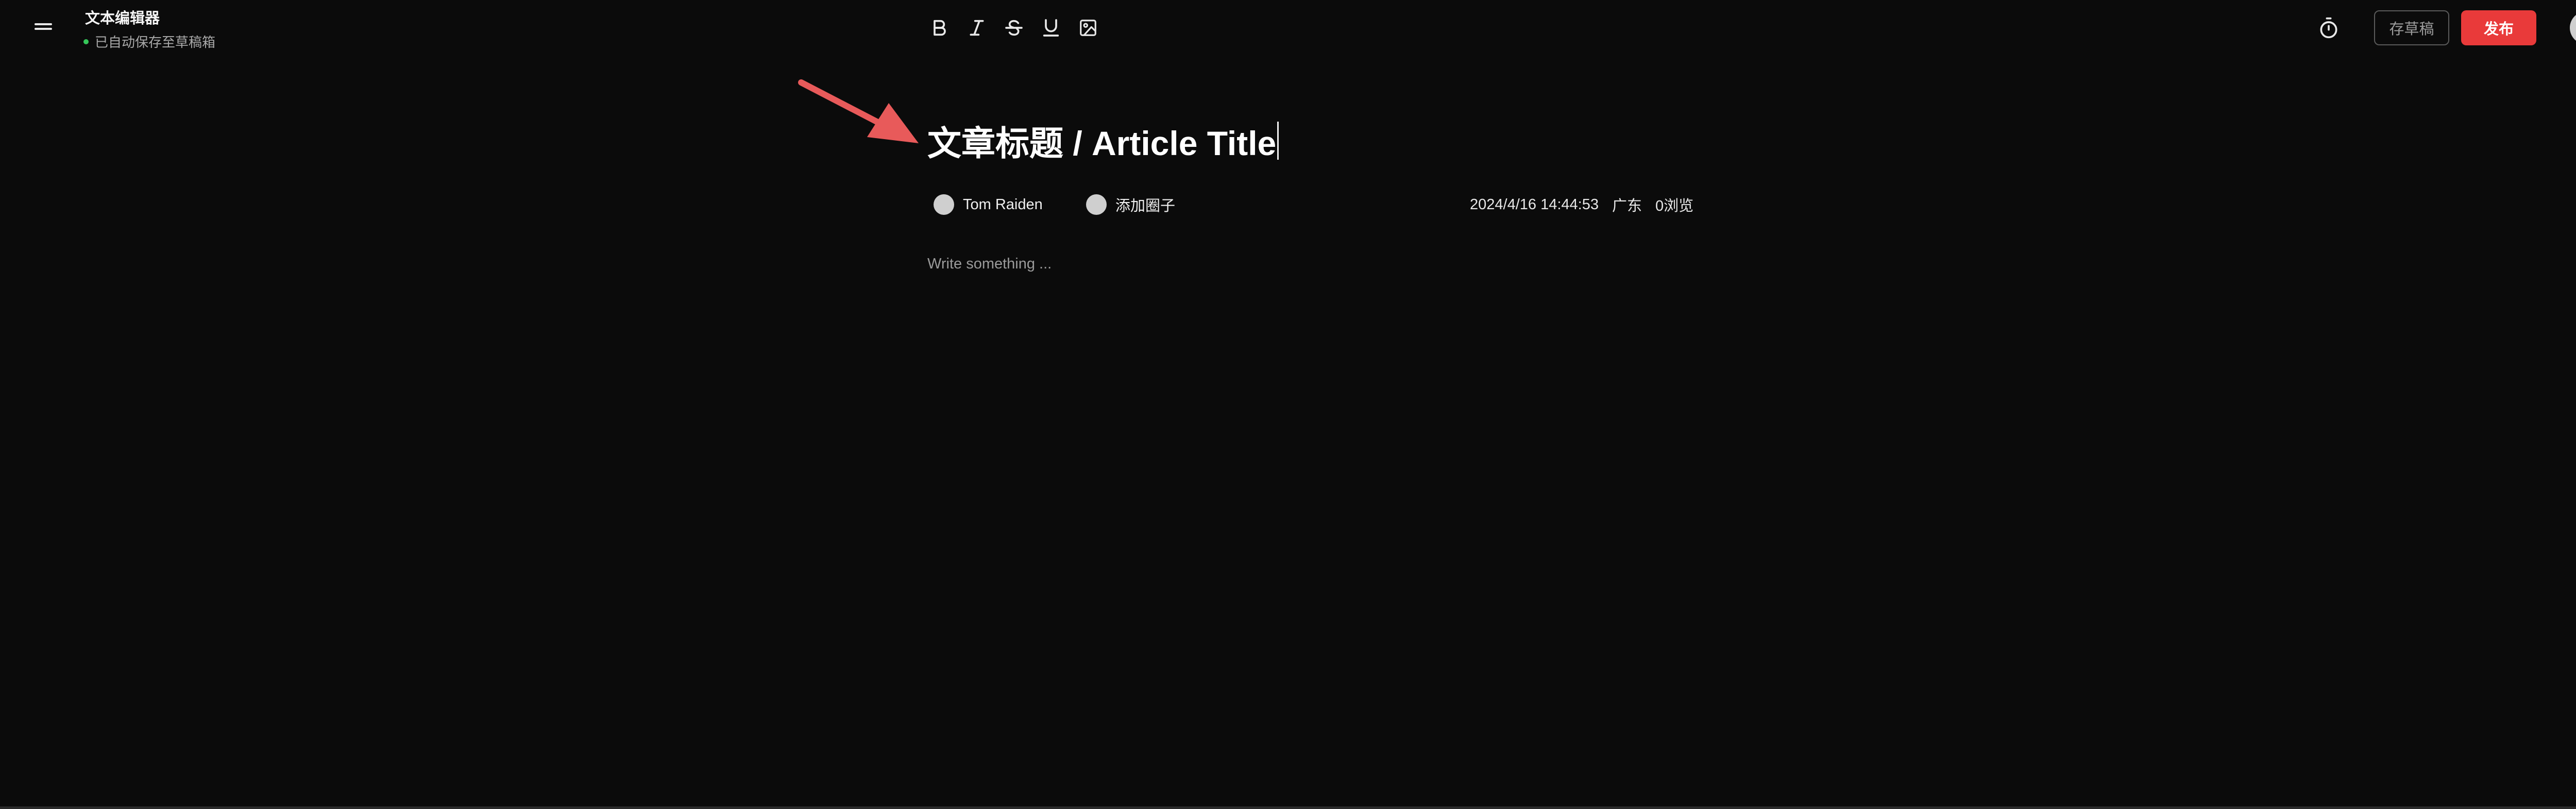 Image resolution: width=2576 pixels, height=809 pixels. I want to click on save-status: 已自动保存至草稿箱, so click(149, 41).